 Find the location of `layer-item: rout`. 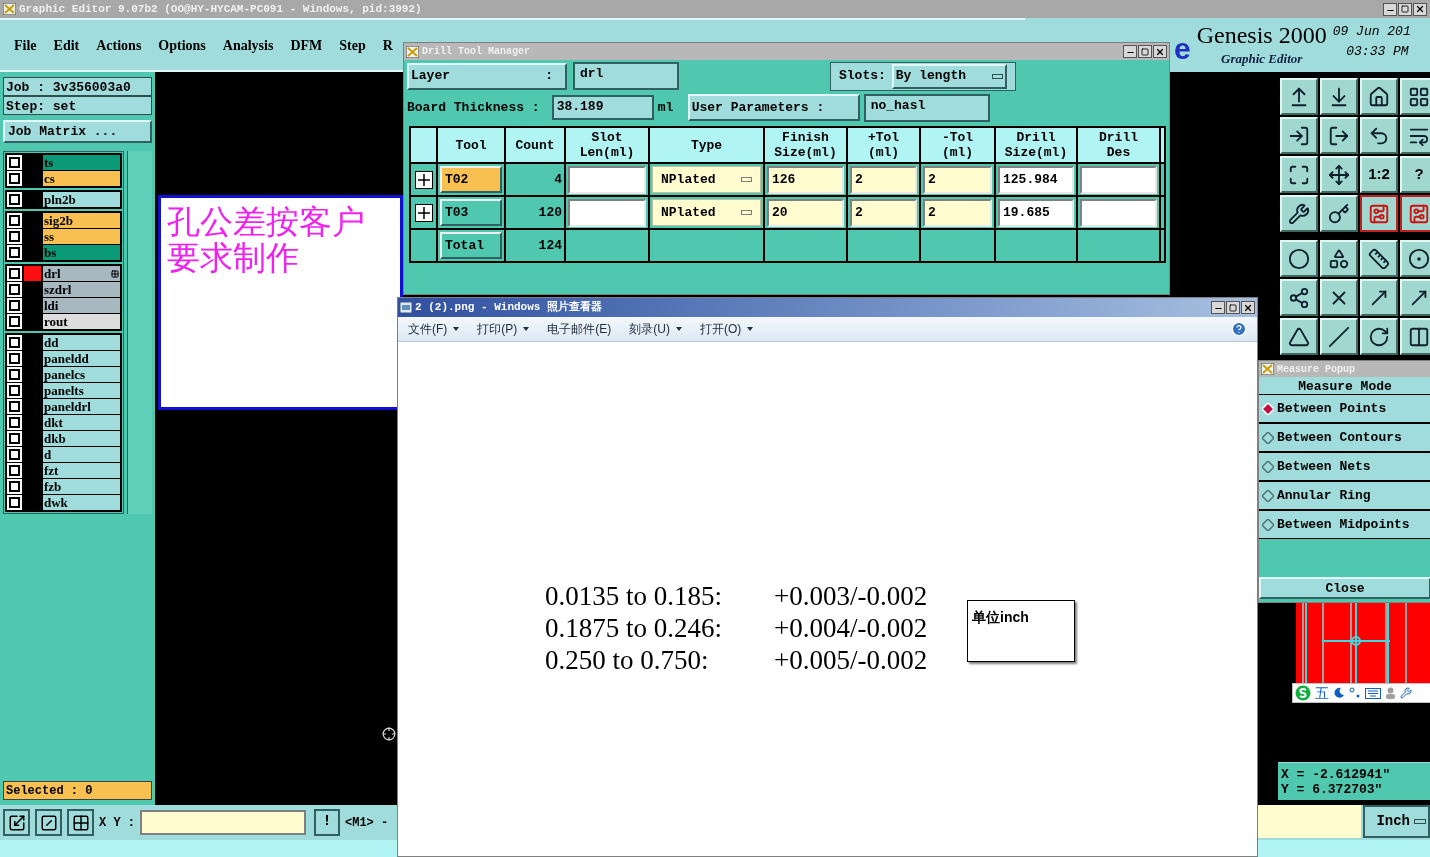

layer-item: rout is located at coordinates (81, 321).